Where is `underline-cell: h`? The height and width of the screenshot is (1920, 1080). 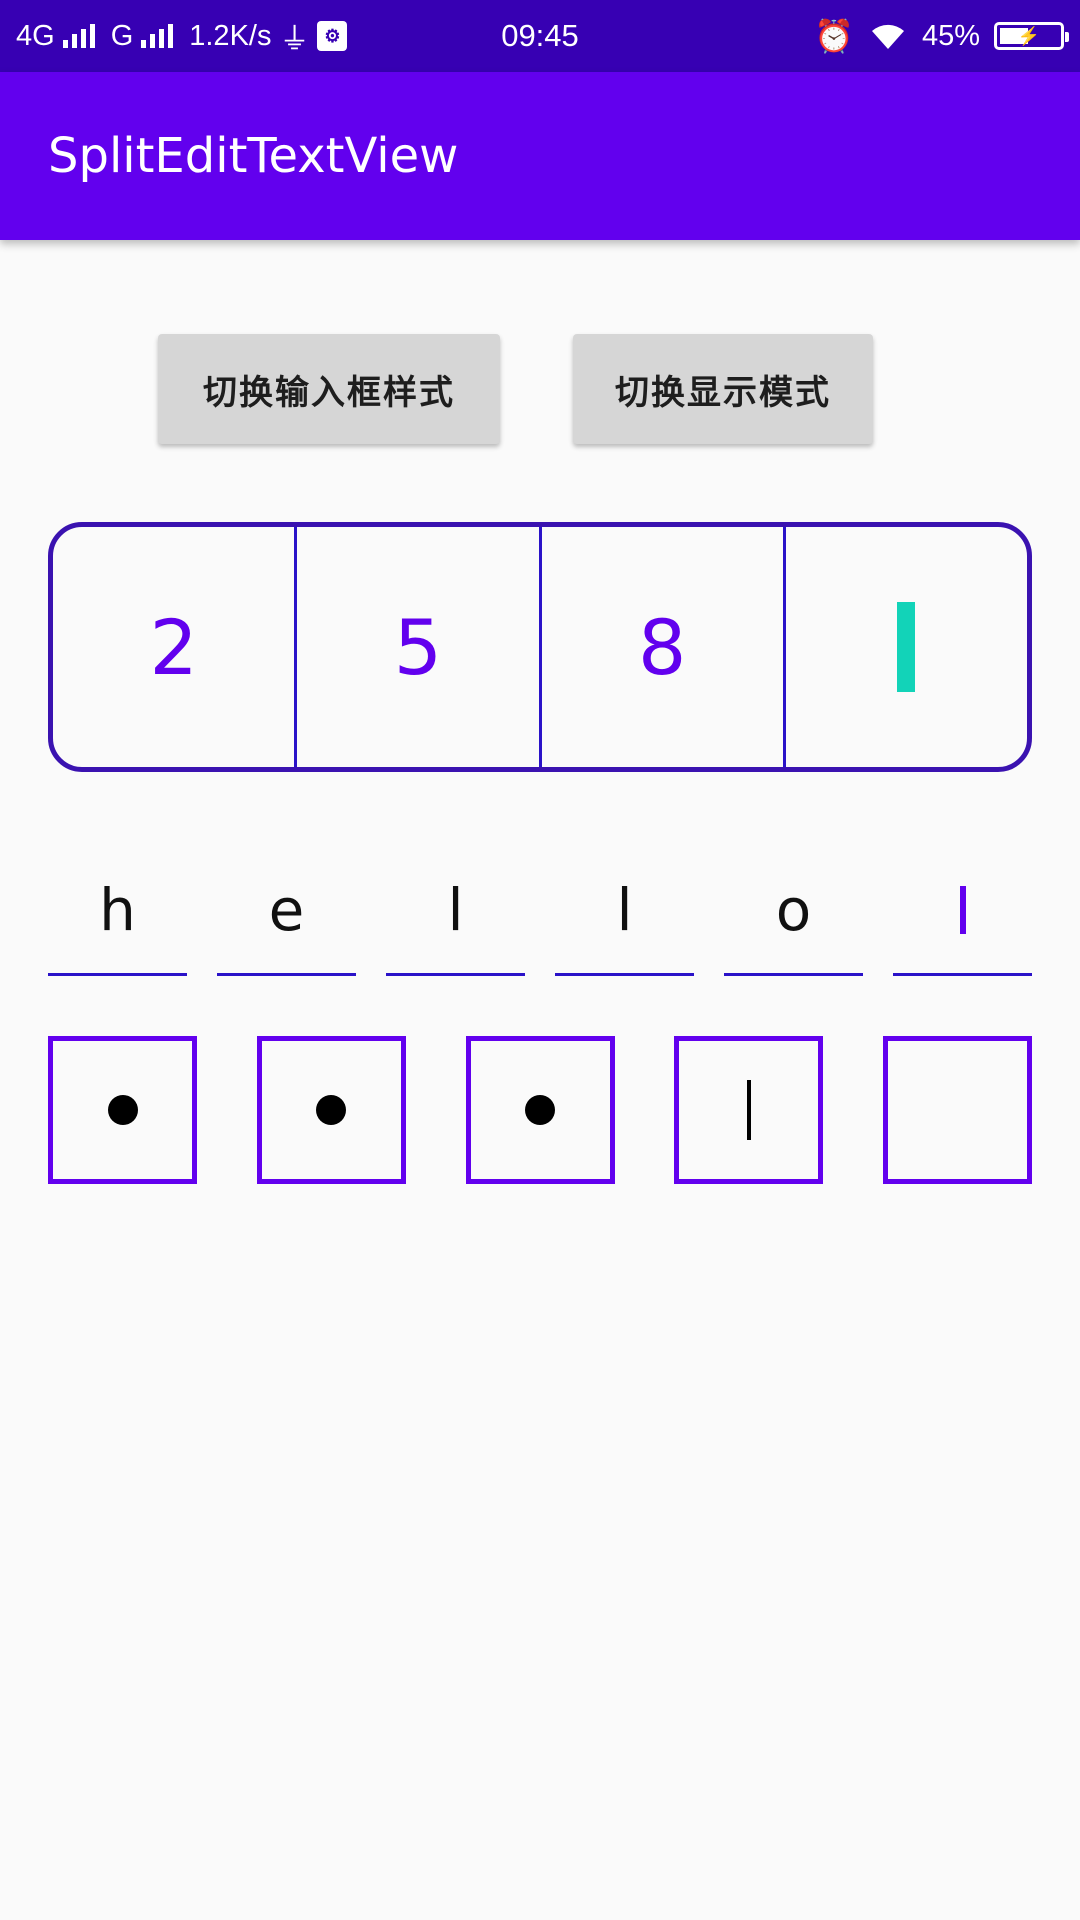 underline-cell: h is located at coordinates (117, 918).